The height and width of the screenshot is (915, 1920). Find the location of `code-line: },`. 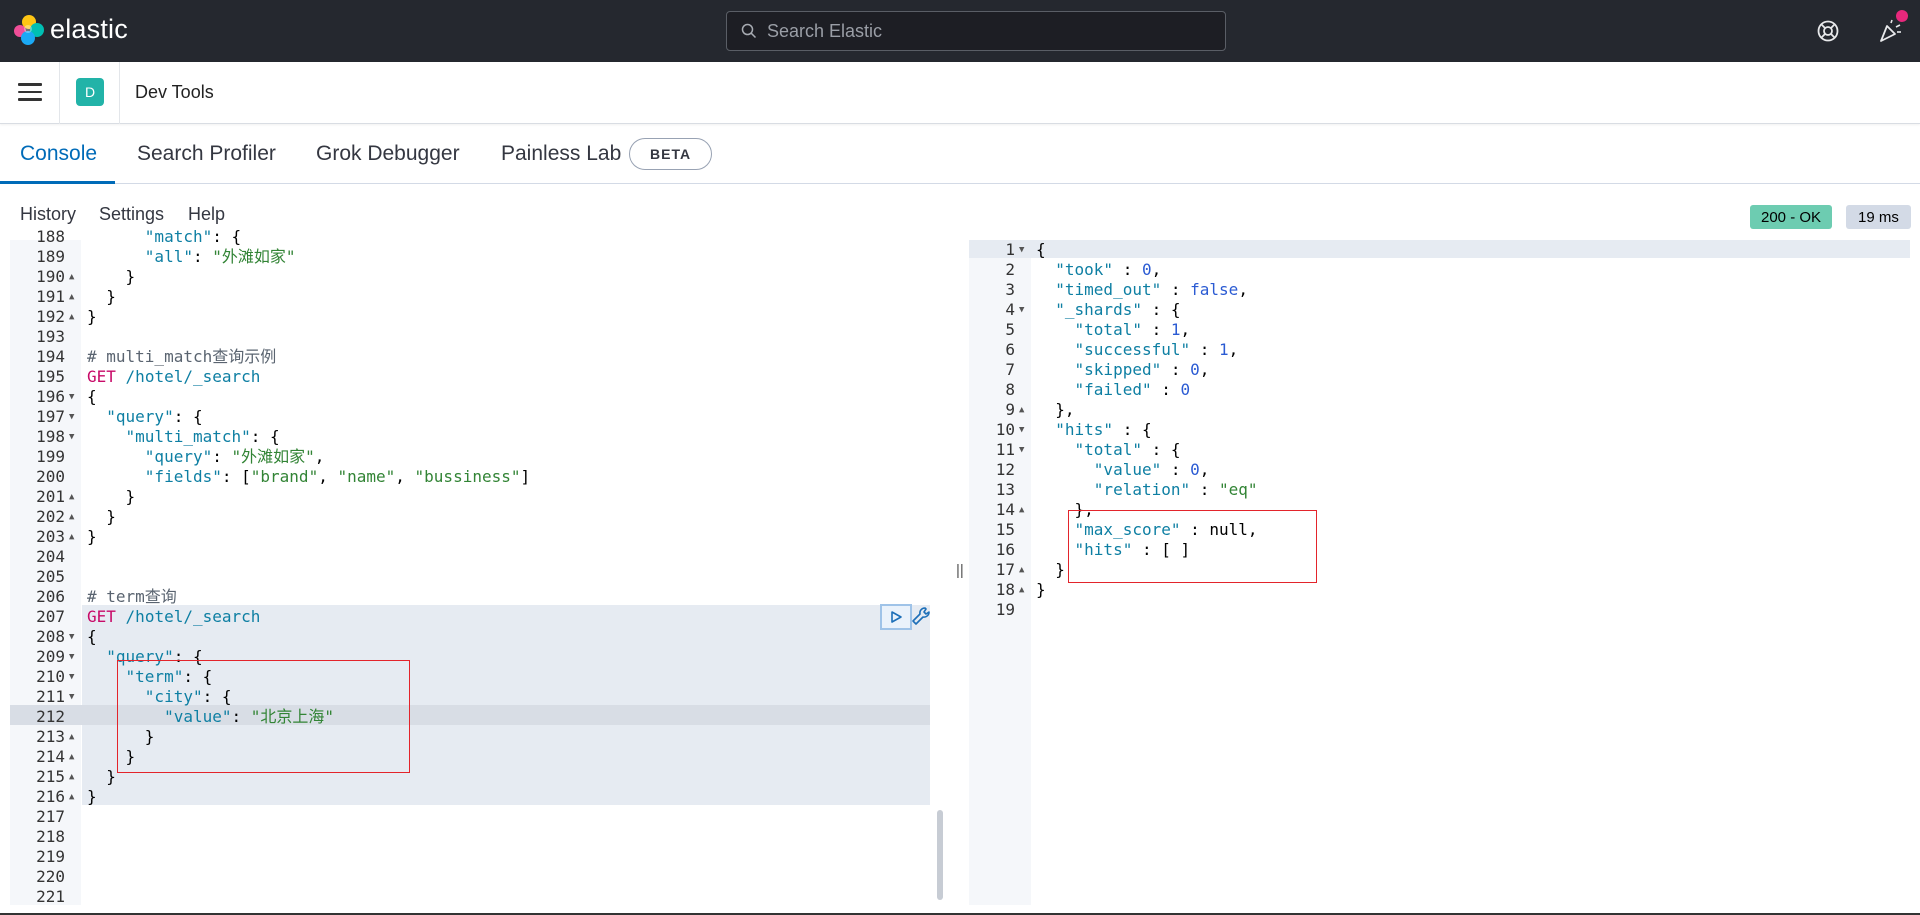

code-line: }, is located at coordinates (1055, 410).